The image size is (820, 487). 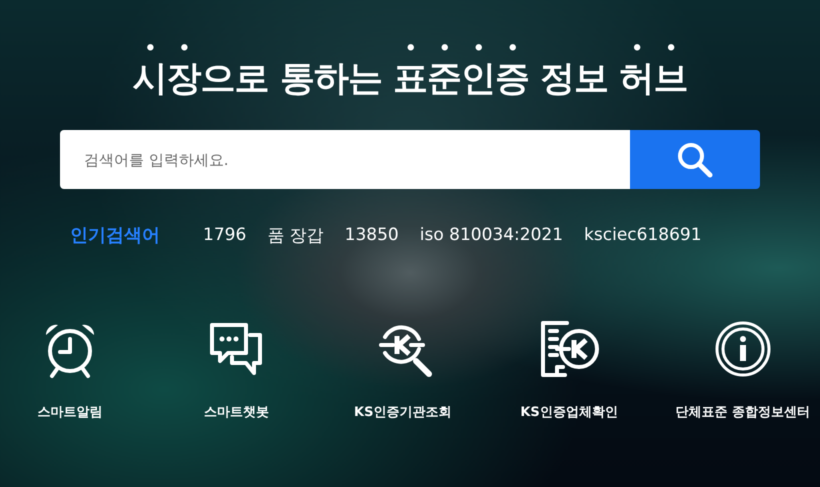 I want to click on shortcut-link: 스마트챗봇, so click(x=236, y=412).